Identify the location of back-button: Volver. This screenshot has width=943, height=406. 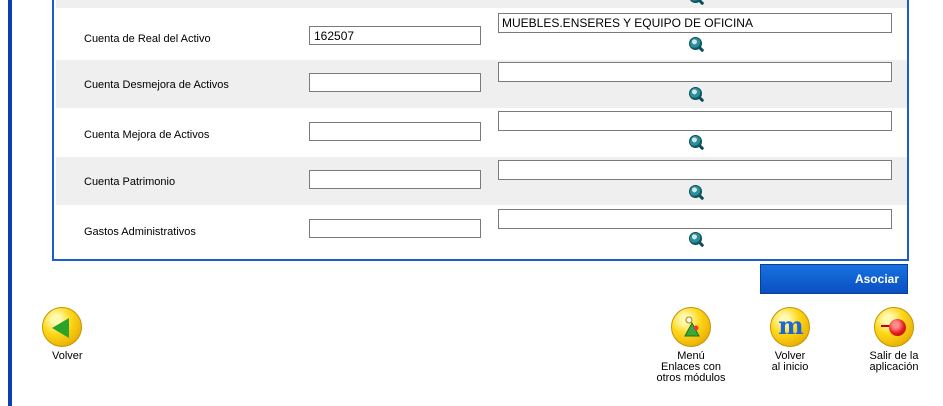
(64, 334).